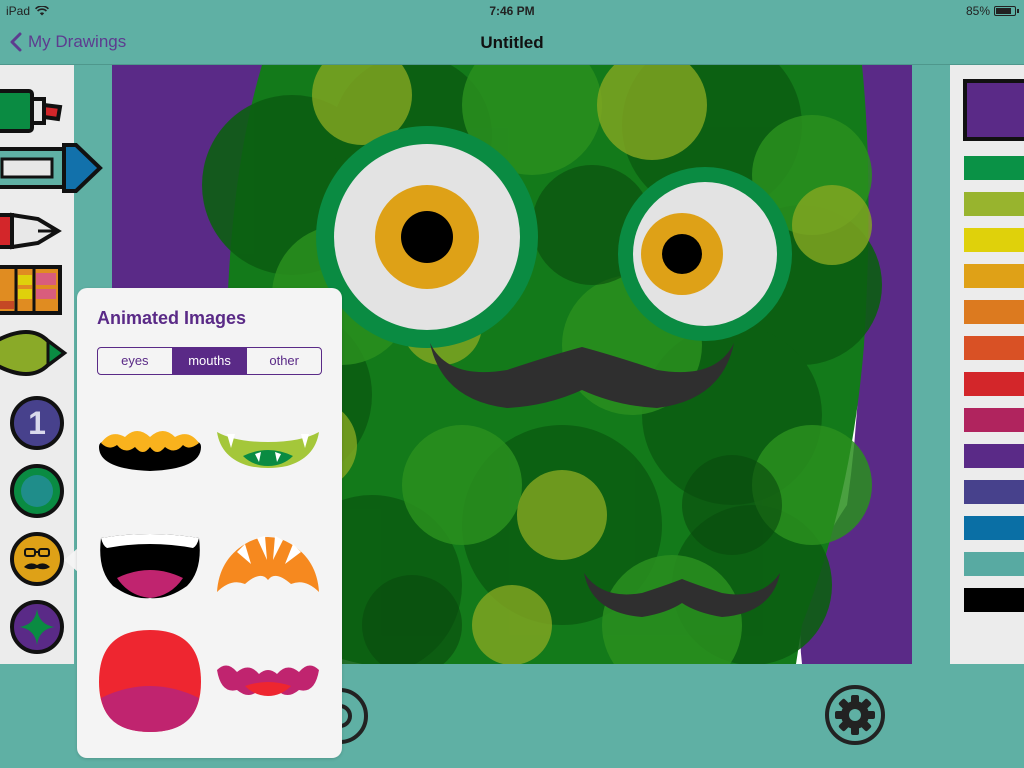 The width and height of the screenshot is (1024, 768). I want to click on mouth-orange-fangs, so click(268, 565).